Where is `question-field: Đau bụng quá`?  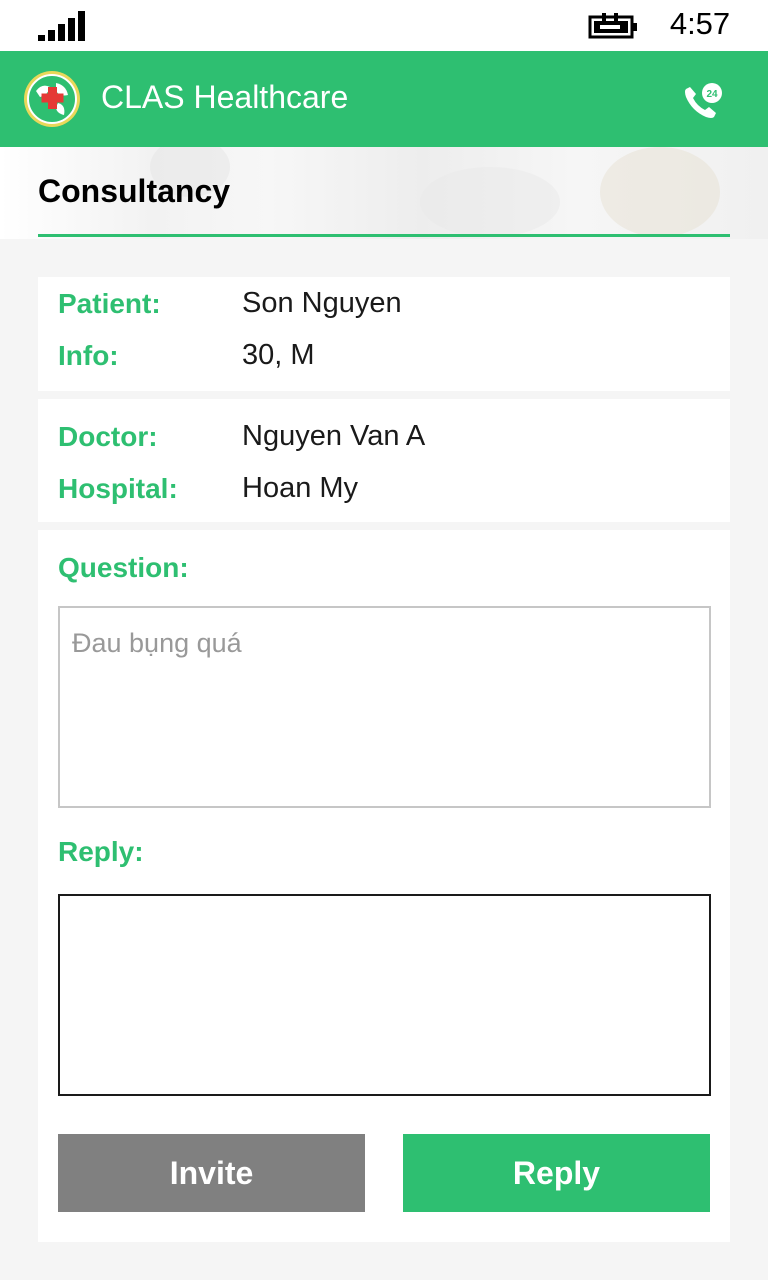 question-field: Đau bụng quá is located at coordinates (384, 707).